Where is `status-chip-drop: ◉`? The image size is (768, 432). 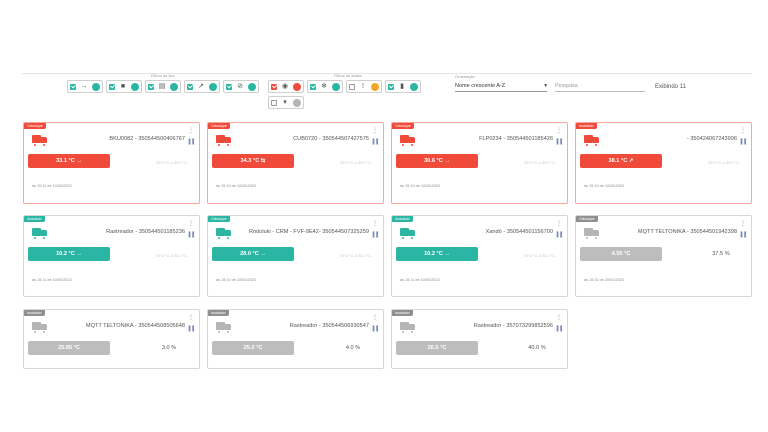 status-chip-drop: ◉ is located at coordinates (286, 86).